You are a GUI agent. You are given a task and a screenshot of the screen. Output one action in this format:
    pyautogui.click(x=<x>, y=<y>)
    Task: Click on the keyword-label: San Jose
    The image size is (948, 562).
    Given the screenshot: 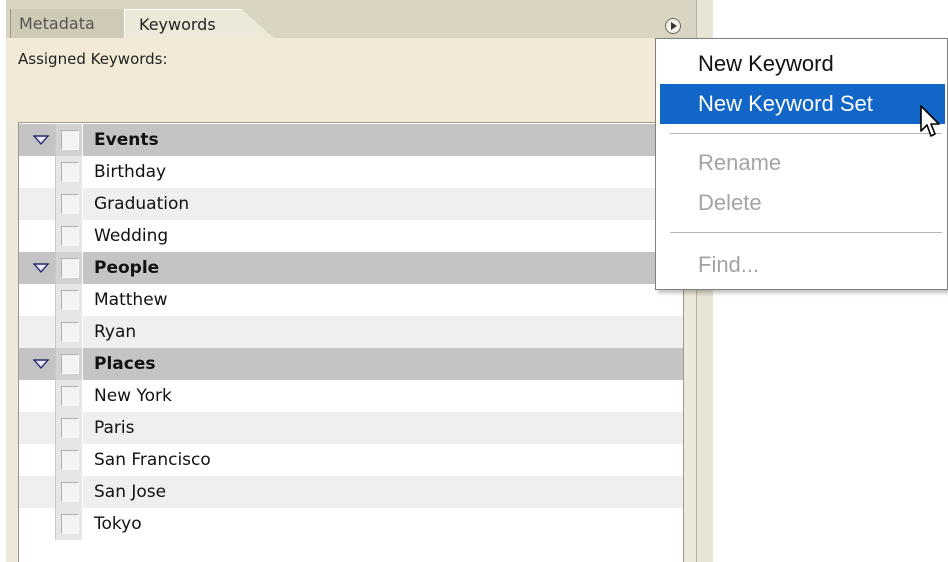 What is the action you would take?
    pyautogui.click(x=130, y=492)
    